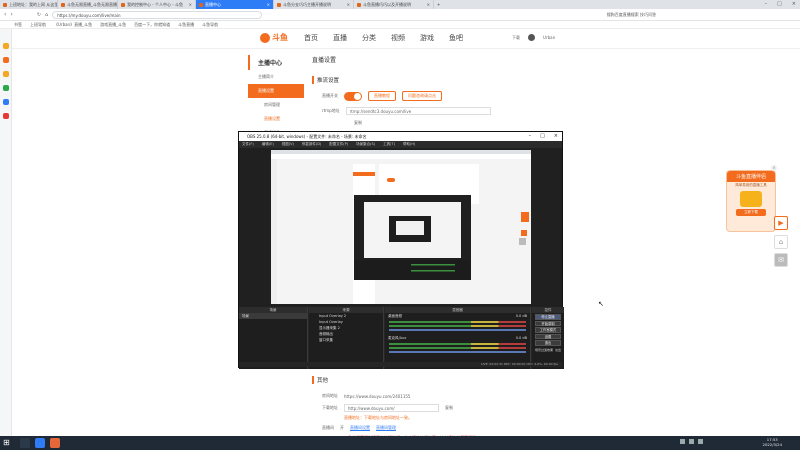  What do you see at coordinates (548, 343) in the screenshot?
I see `exit-button: 退出` at bounding box center [548, 343].